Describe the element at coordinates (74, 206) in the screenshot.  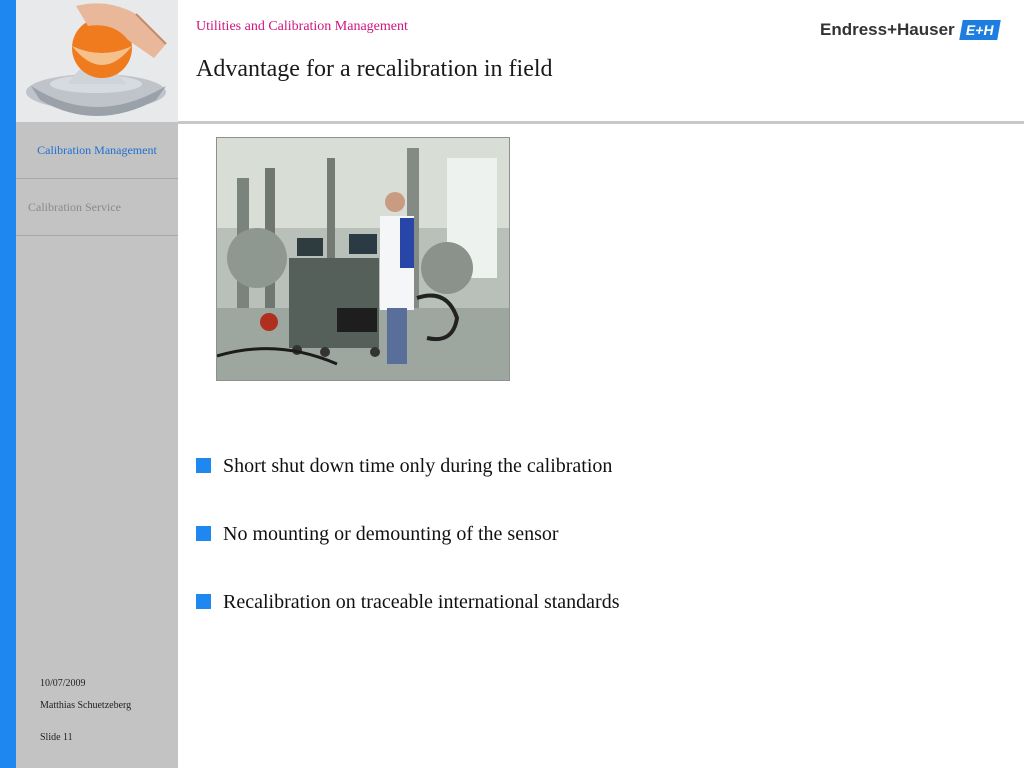
I see `sidebar-item-label: Calibration Service` at that location.